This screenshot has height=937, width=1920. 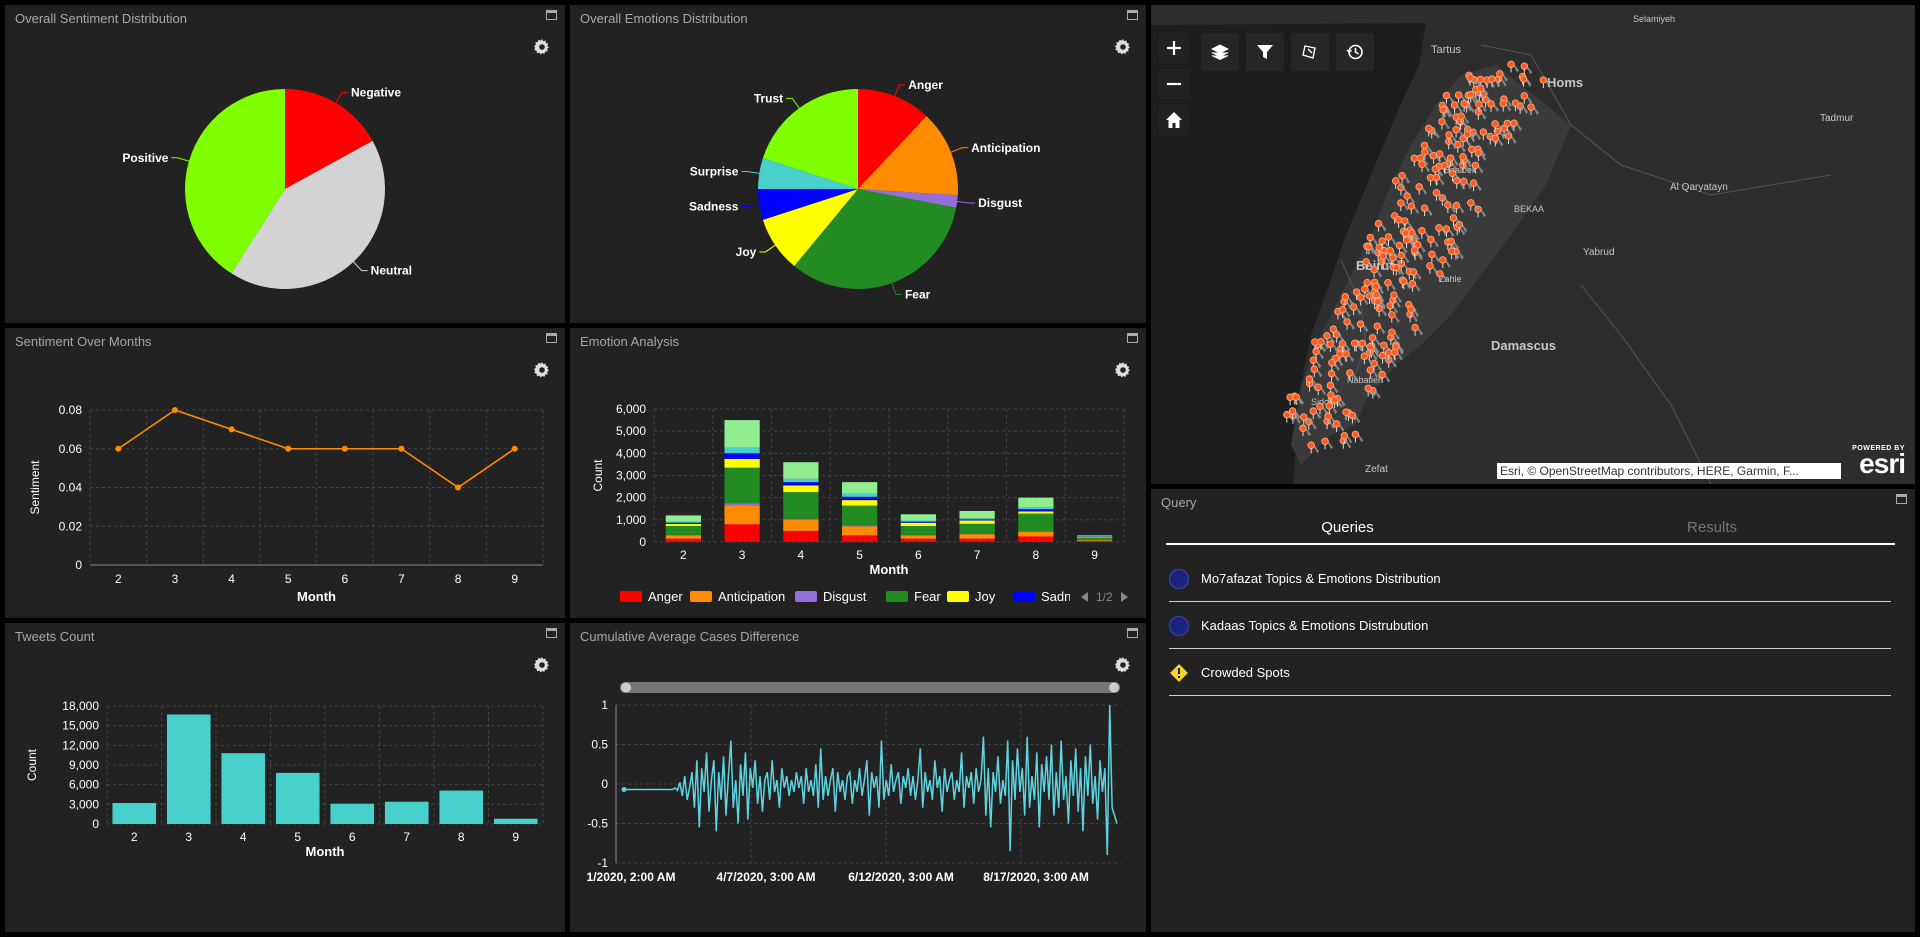 What do you see at coordinates (631, 476) in the screenshot?
I see `y-tick-label: 3,000` at bounding box center [631, 476].